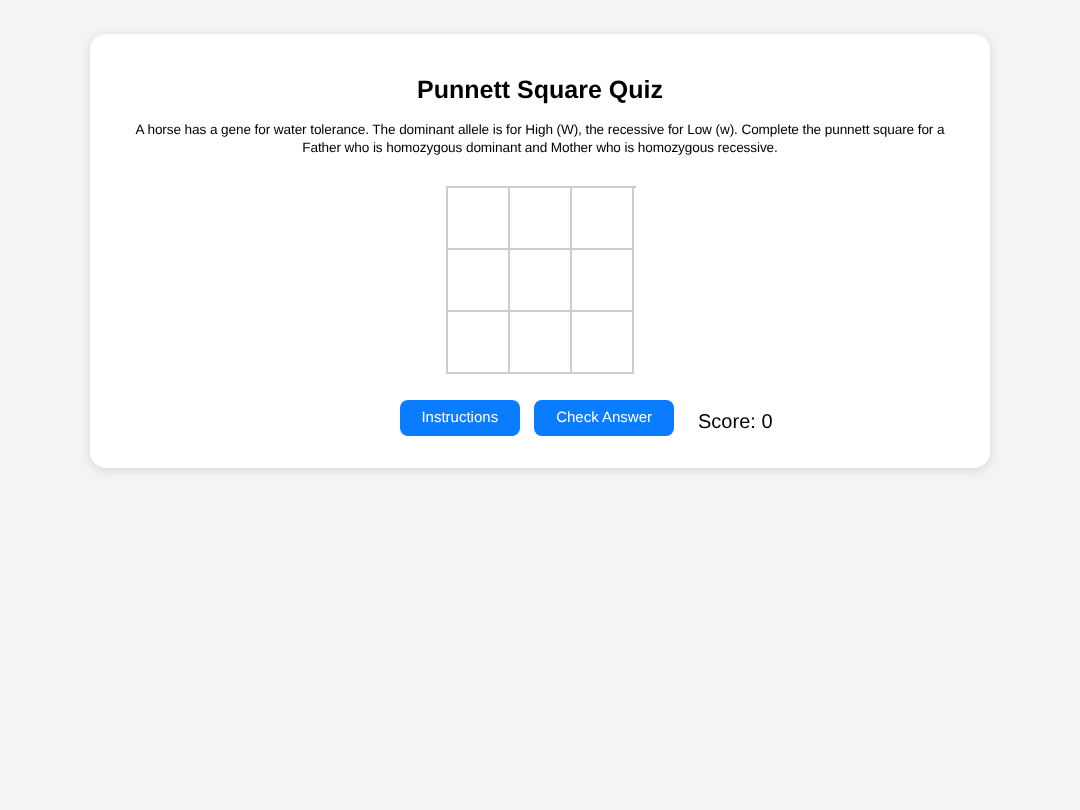 The width and height of the screenshot is (1080, 810). What do you see at coordinates (735, 424) in the screenshot?
I see `score-text: Score: 0` at bounding box center [735, 424].